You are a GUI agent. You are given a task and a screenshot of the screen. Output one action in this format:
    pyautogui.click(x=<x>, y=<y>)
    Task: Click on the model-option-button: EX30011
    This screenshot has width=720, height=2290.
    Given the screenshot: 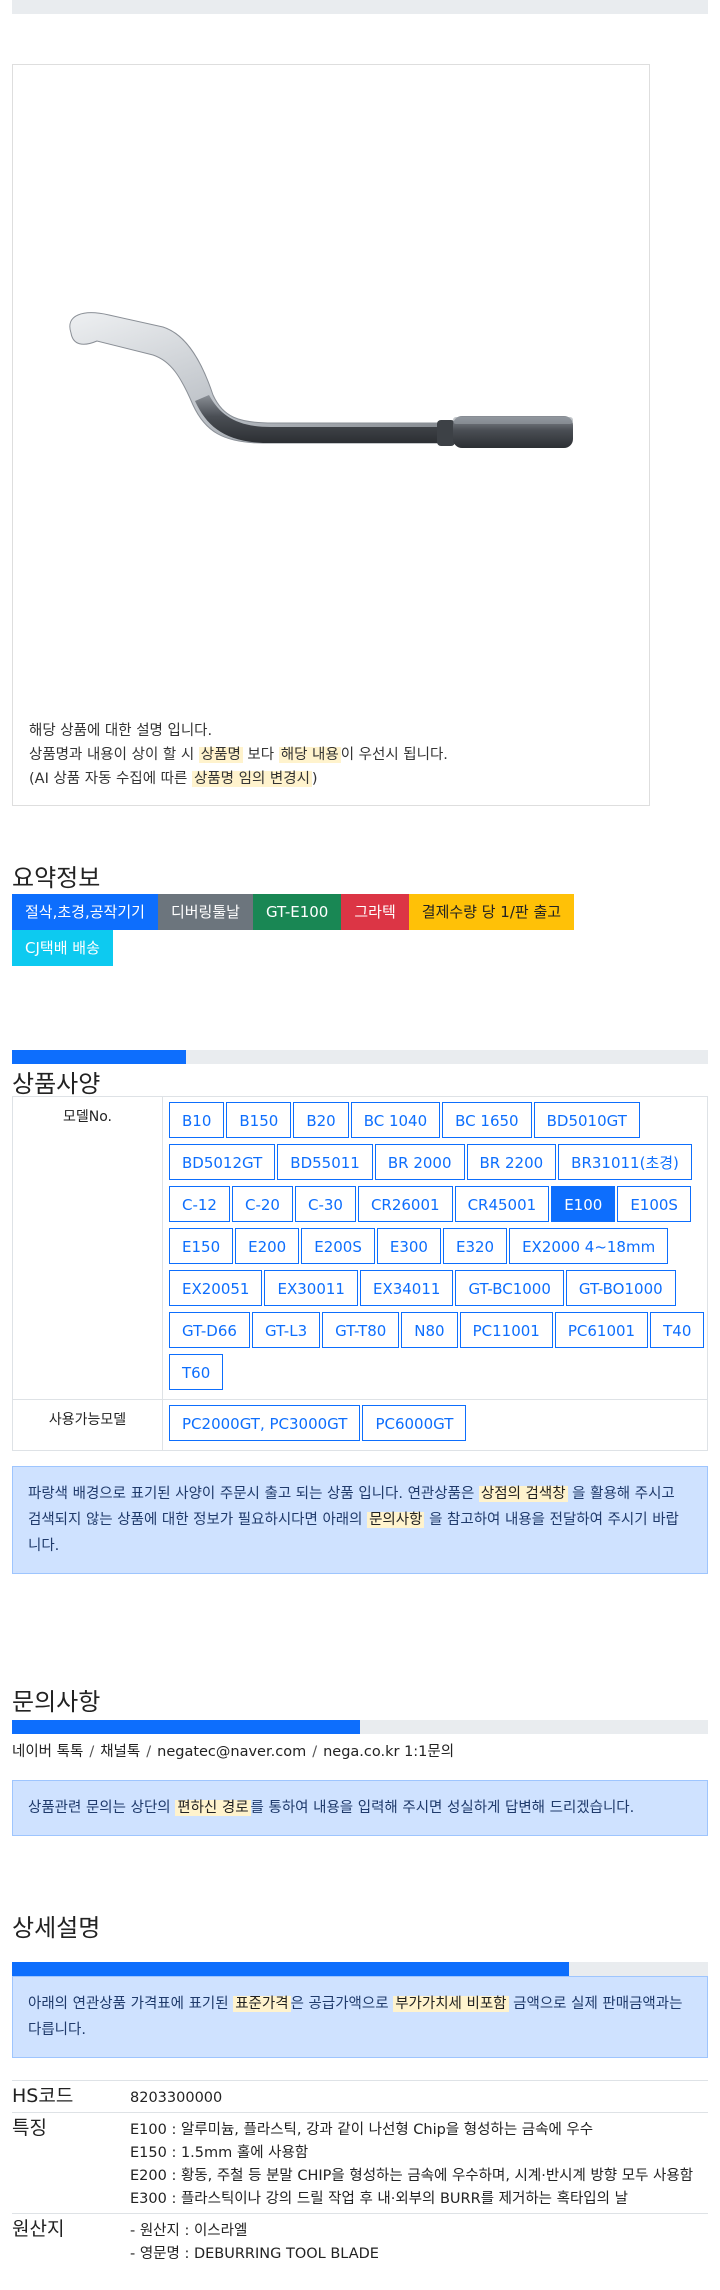 What is the action you would take?
    pyautogui.click(x=311, y=1288)
    